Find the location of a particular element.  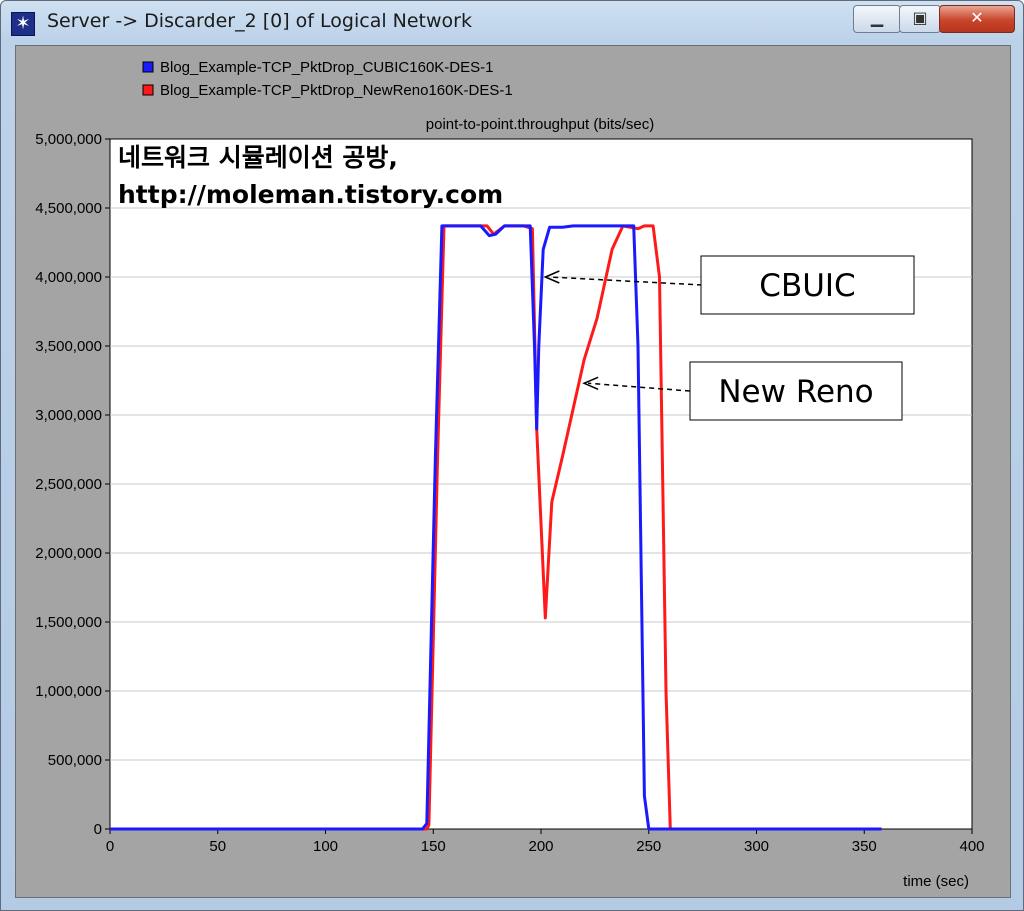

y-tick-label: 1,500,000 is located at coordinates (68, 622).